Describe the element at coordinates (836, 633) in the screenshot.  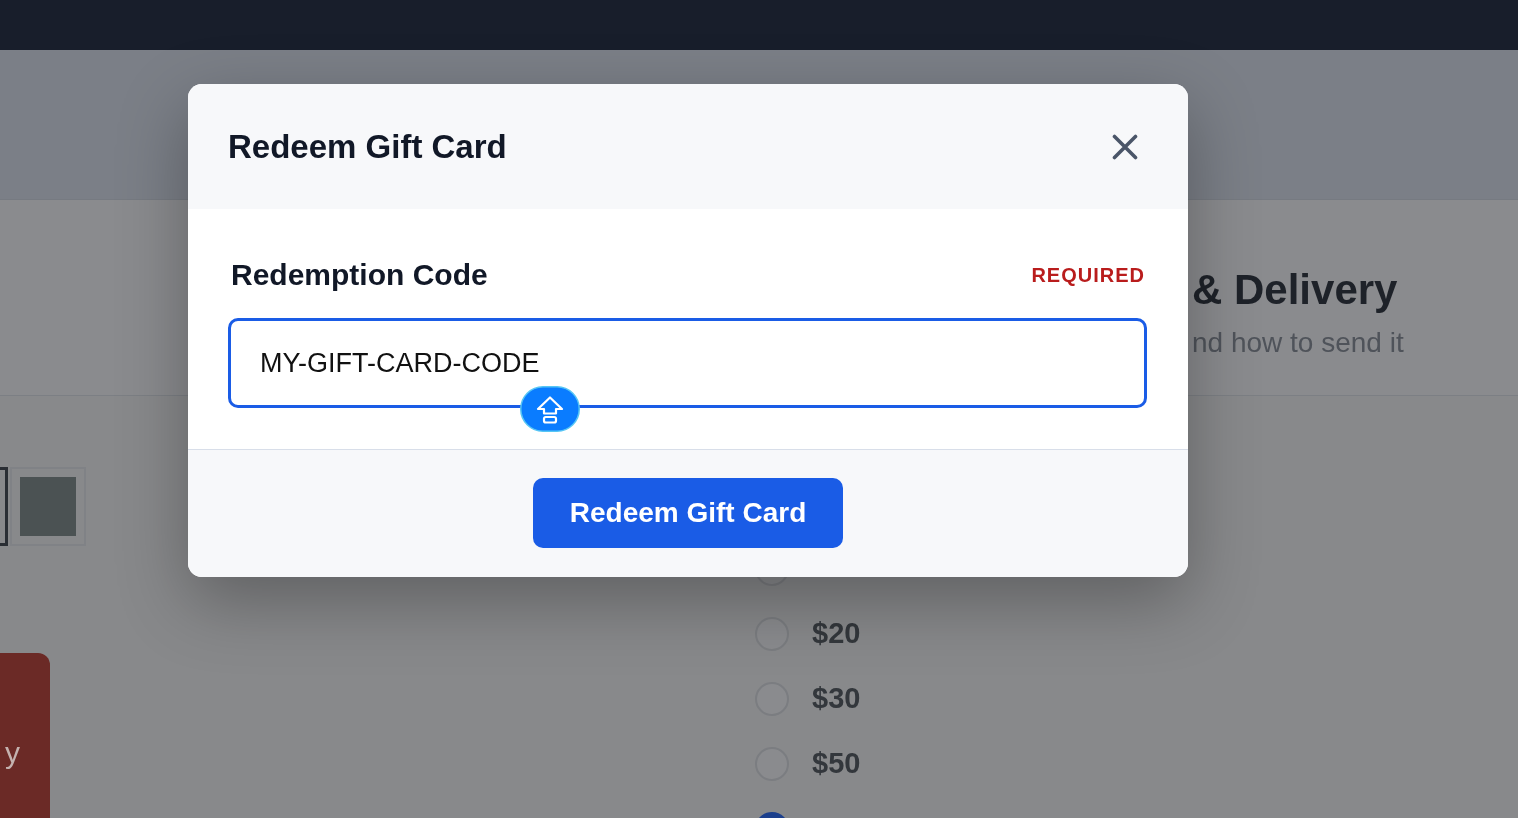
I see `option-label: $20` at that location.